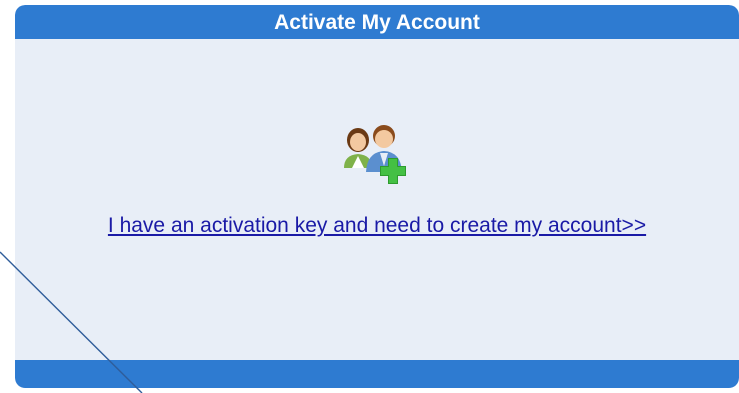  What do you see at coordinates (377, 374) in the screenshot?
I see `panel-footer` at bounding box center [377, 374].